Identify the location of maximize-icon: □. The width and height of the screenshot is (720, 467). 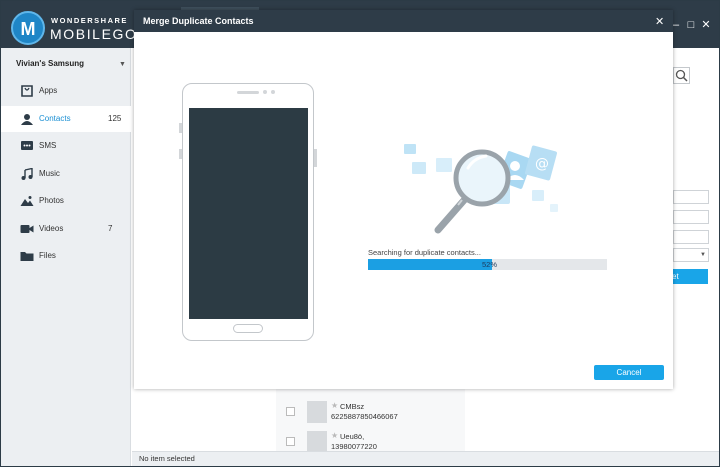
(691, 25).